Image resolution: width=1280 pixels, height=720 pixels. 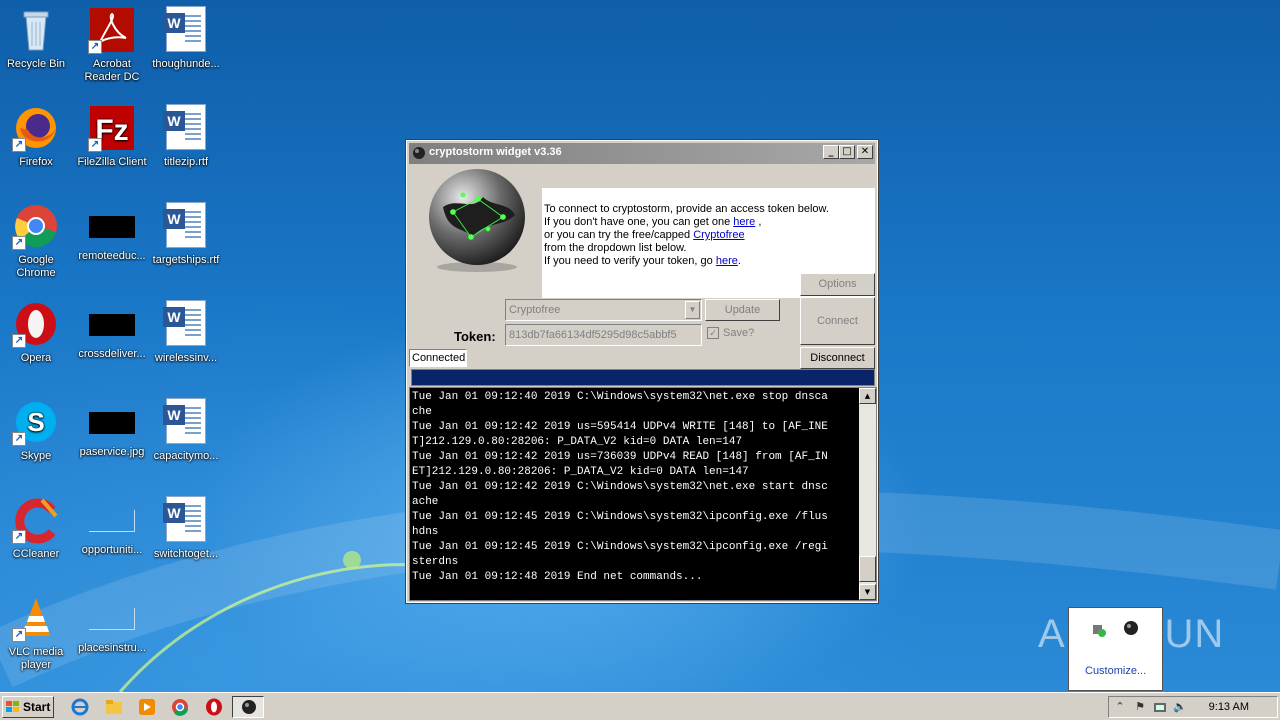 What do you see at coordinates (1180, 707) in the screenshot?
I see `volume-icon: 🔈` at bounding box center [1180, 707].